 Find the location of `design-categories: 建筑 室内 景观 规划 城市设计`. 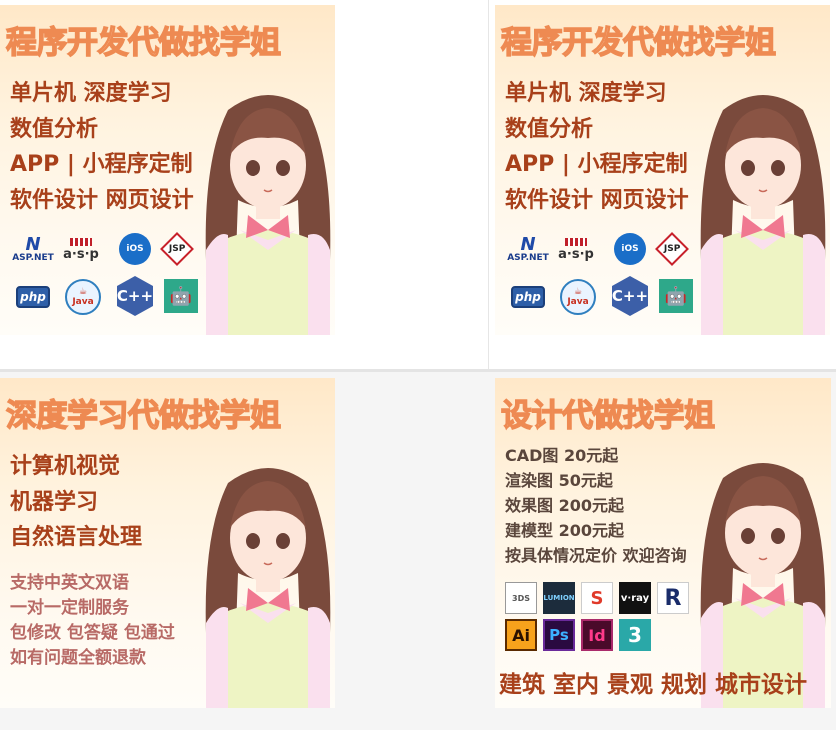

design-categories: 建筑 室内 景观 规划 城市设计 is located at coordinates (653, 685).